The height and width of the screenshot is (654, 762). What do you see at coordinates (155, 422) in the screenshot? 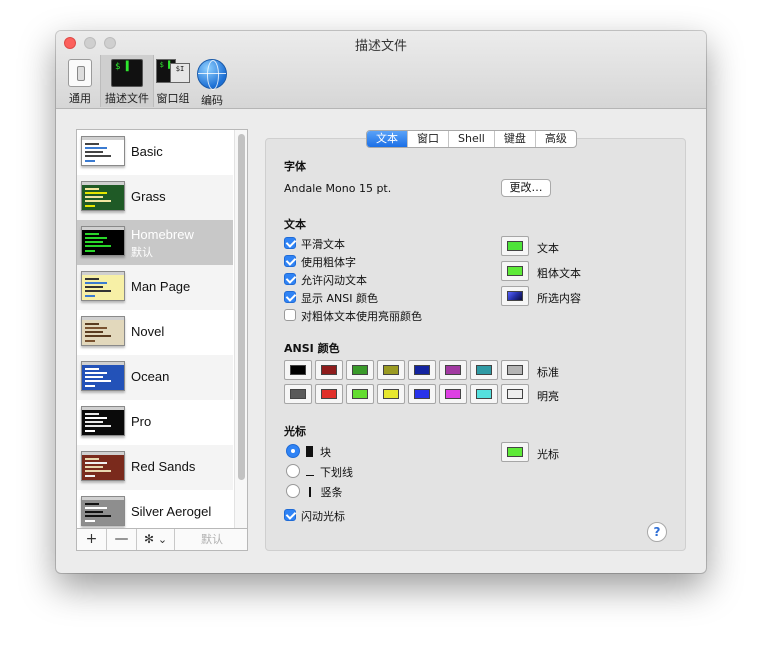
I see `profile-list-item: Pro` at bounding box center [155, 422].